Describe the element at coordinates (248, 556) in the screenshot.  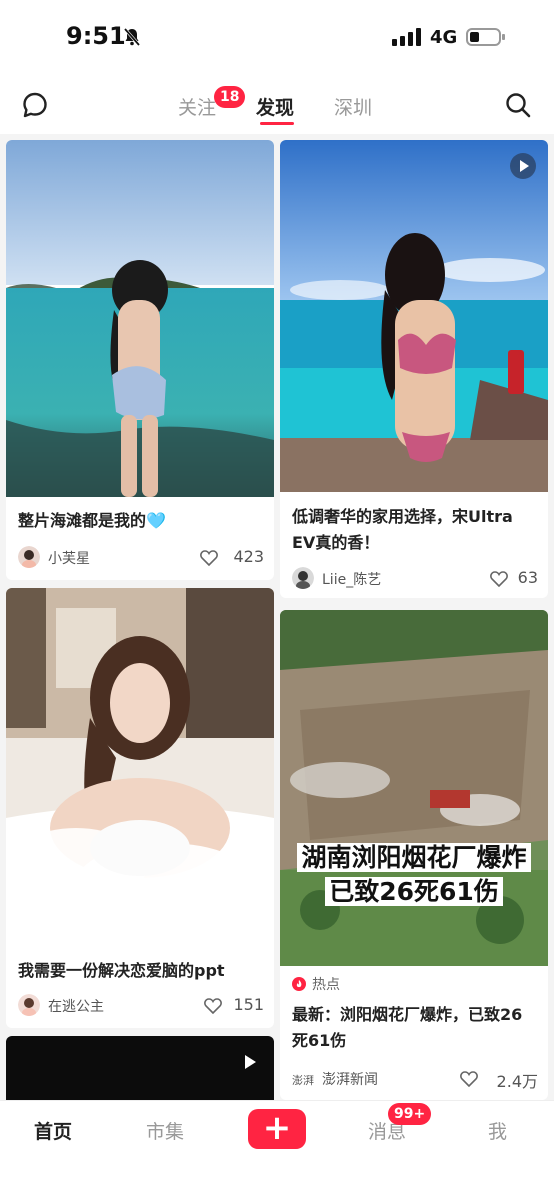
I see `like-count: 423` at that location.